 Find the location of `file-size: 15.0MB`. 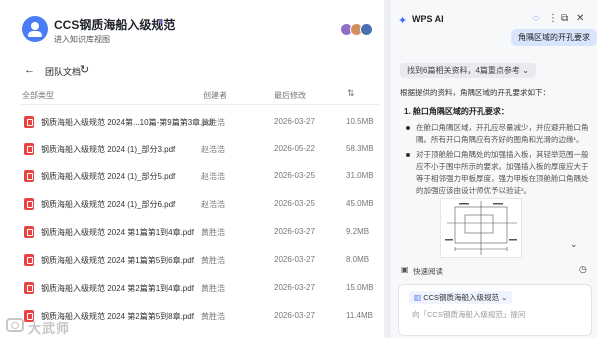

file-size: 15.0MB is located at coordinates (360, 287).